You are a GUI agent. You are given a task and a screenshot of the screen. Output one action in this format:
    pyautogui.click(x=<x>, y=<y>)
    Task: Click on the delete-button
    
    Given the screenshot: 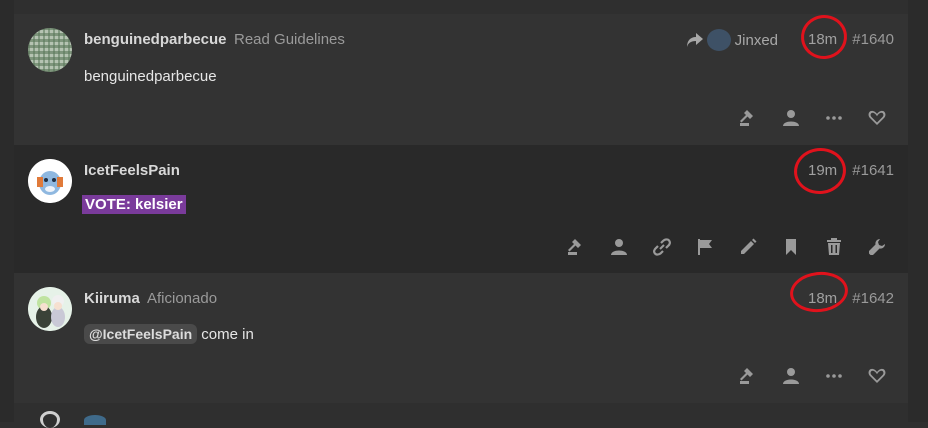 What is the action you would take?
    pyautogui.click(x=833, y=247)
    